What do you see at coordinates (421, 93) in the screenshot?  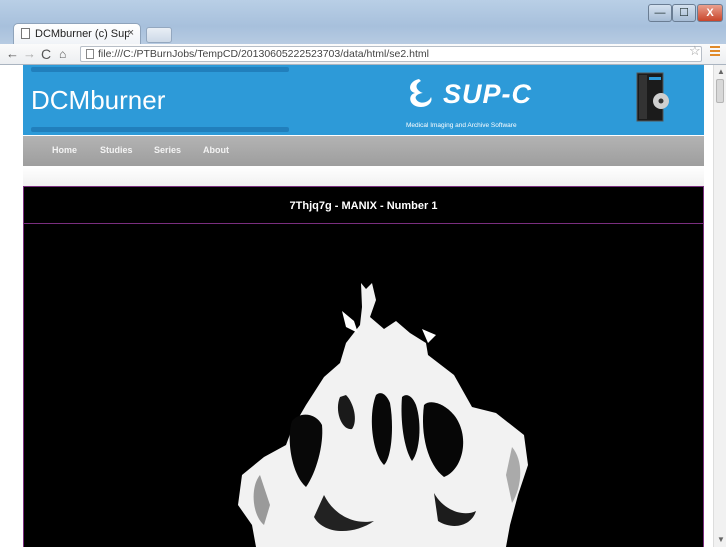 I see `supc-swirl-icon` at bounding box center [421, 93].